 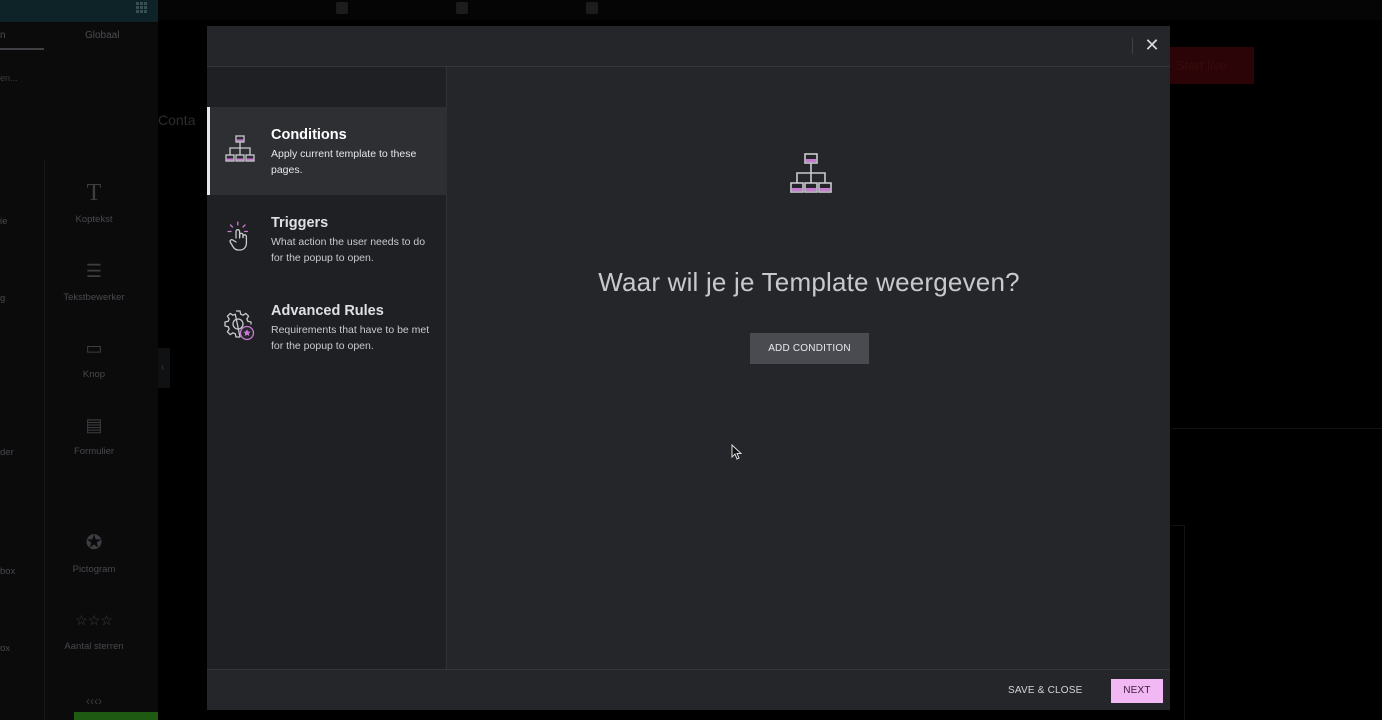 I want to click on widget-label: Knop, so click(x=94, y=374).